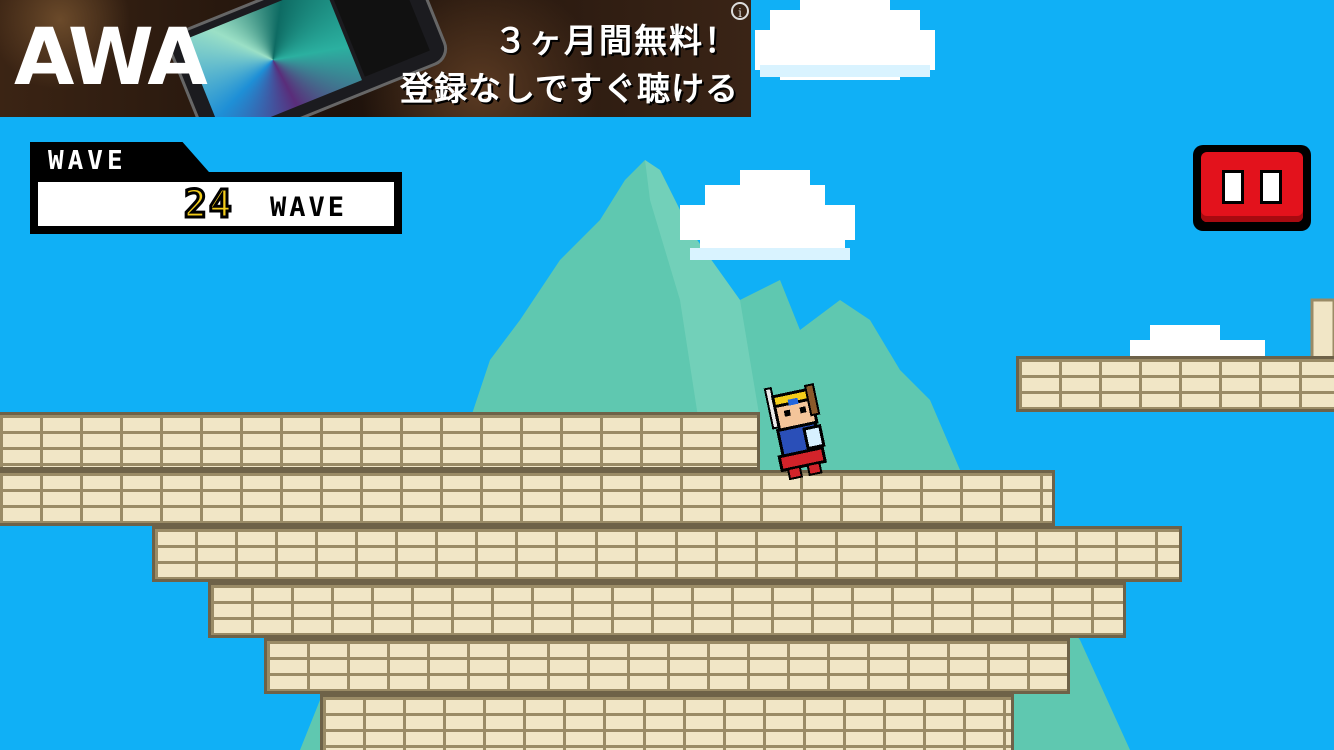 The width and height of the screenshot is (1334, 750). What do you see at coordinates (208, 204) in the screenshot?
I see `wave-number: 24` at bounding box center [208, 204].